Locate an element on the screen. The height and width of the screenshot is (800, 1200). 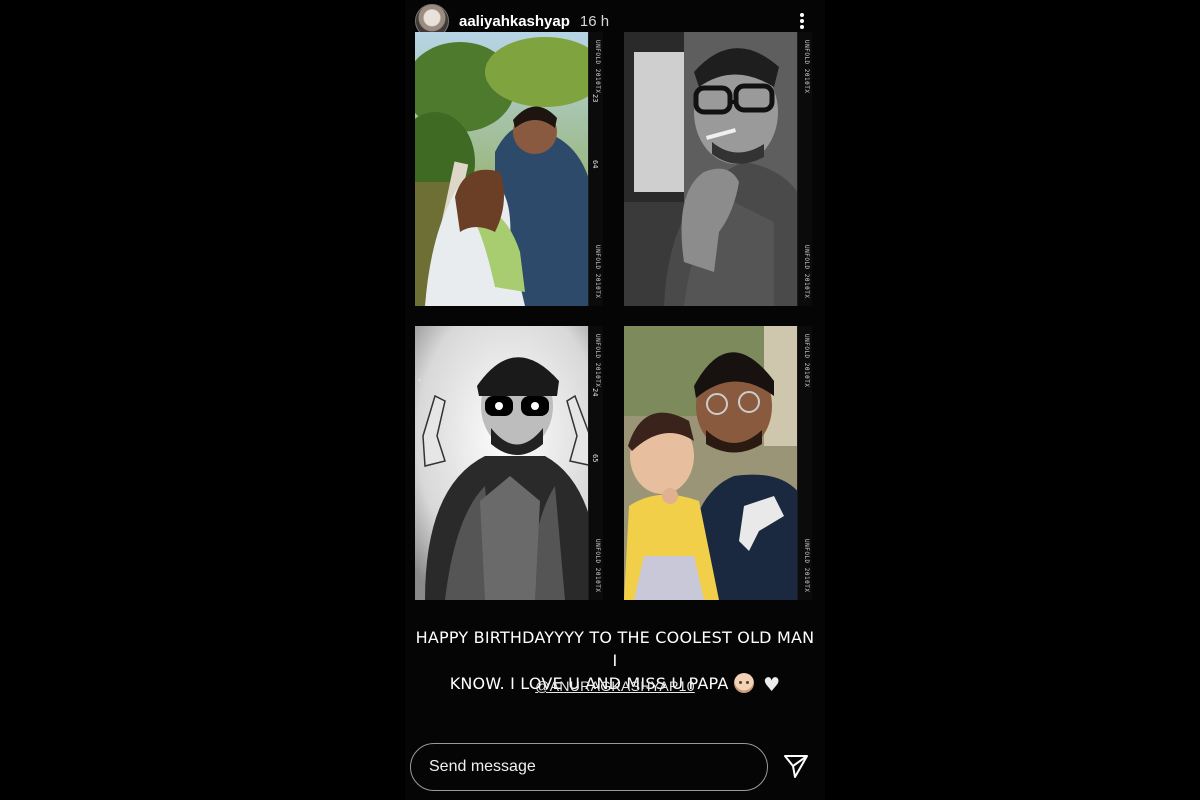
photo-bw-portrait is located at coordinates (718, 169).